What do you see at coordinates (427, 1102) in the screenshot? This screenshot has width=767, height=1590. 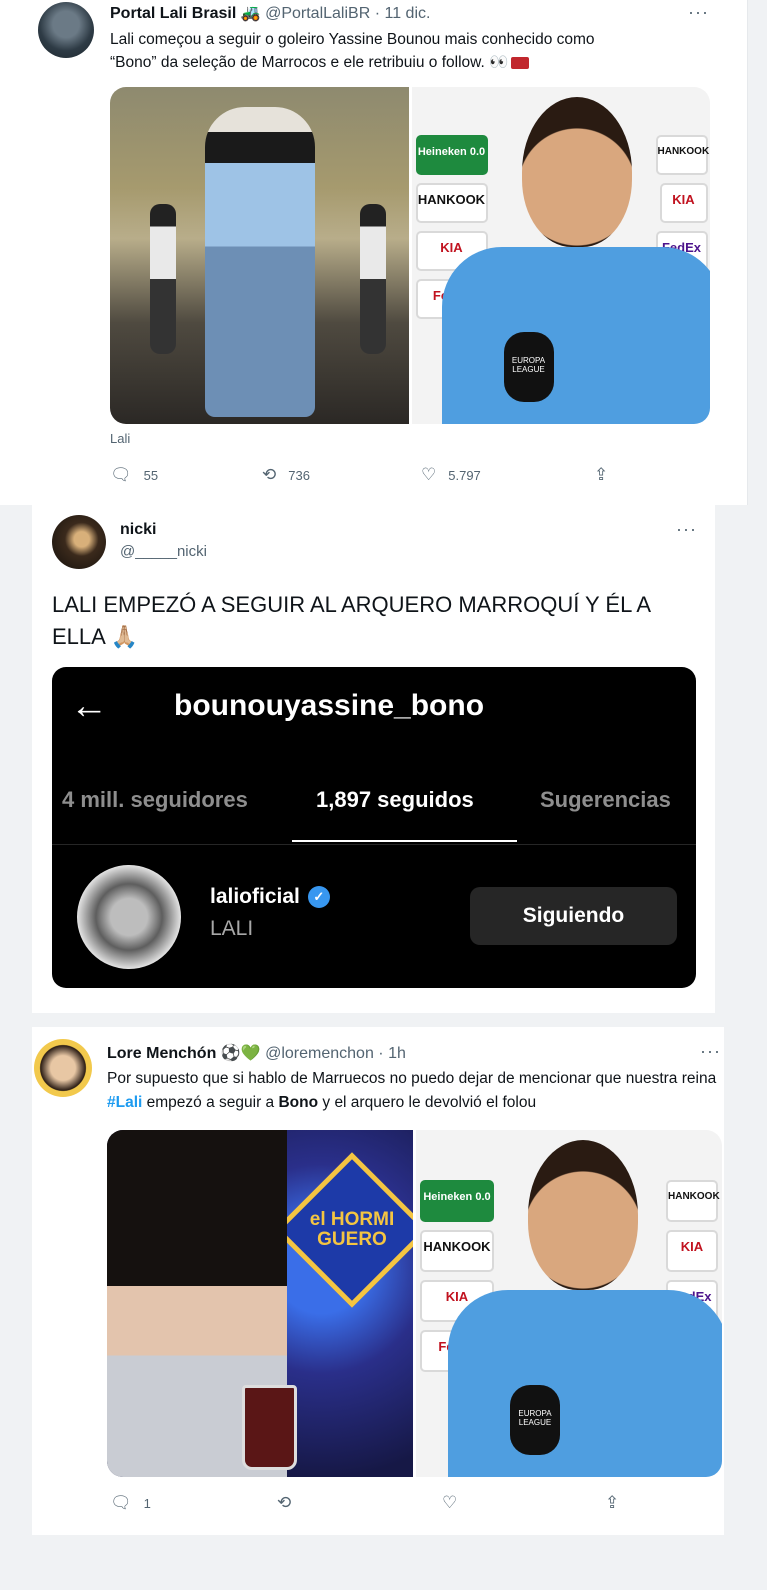 I see `tweet-text-part: y el arquero le devolvió el folou` at bounding box center [427, 1102].